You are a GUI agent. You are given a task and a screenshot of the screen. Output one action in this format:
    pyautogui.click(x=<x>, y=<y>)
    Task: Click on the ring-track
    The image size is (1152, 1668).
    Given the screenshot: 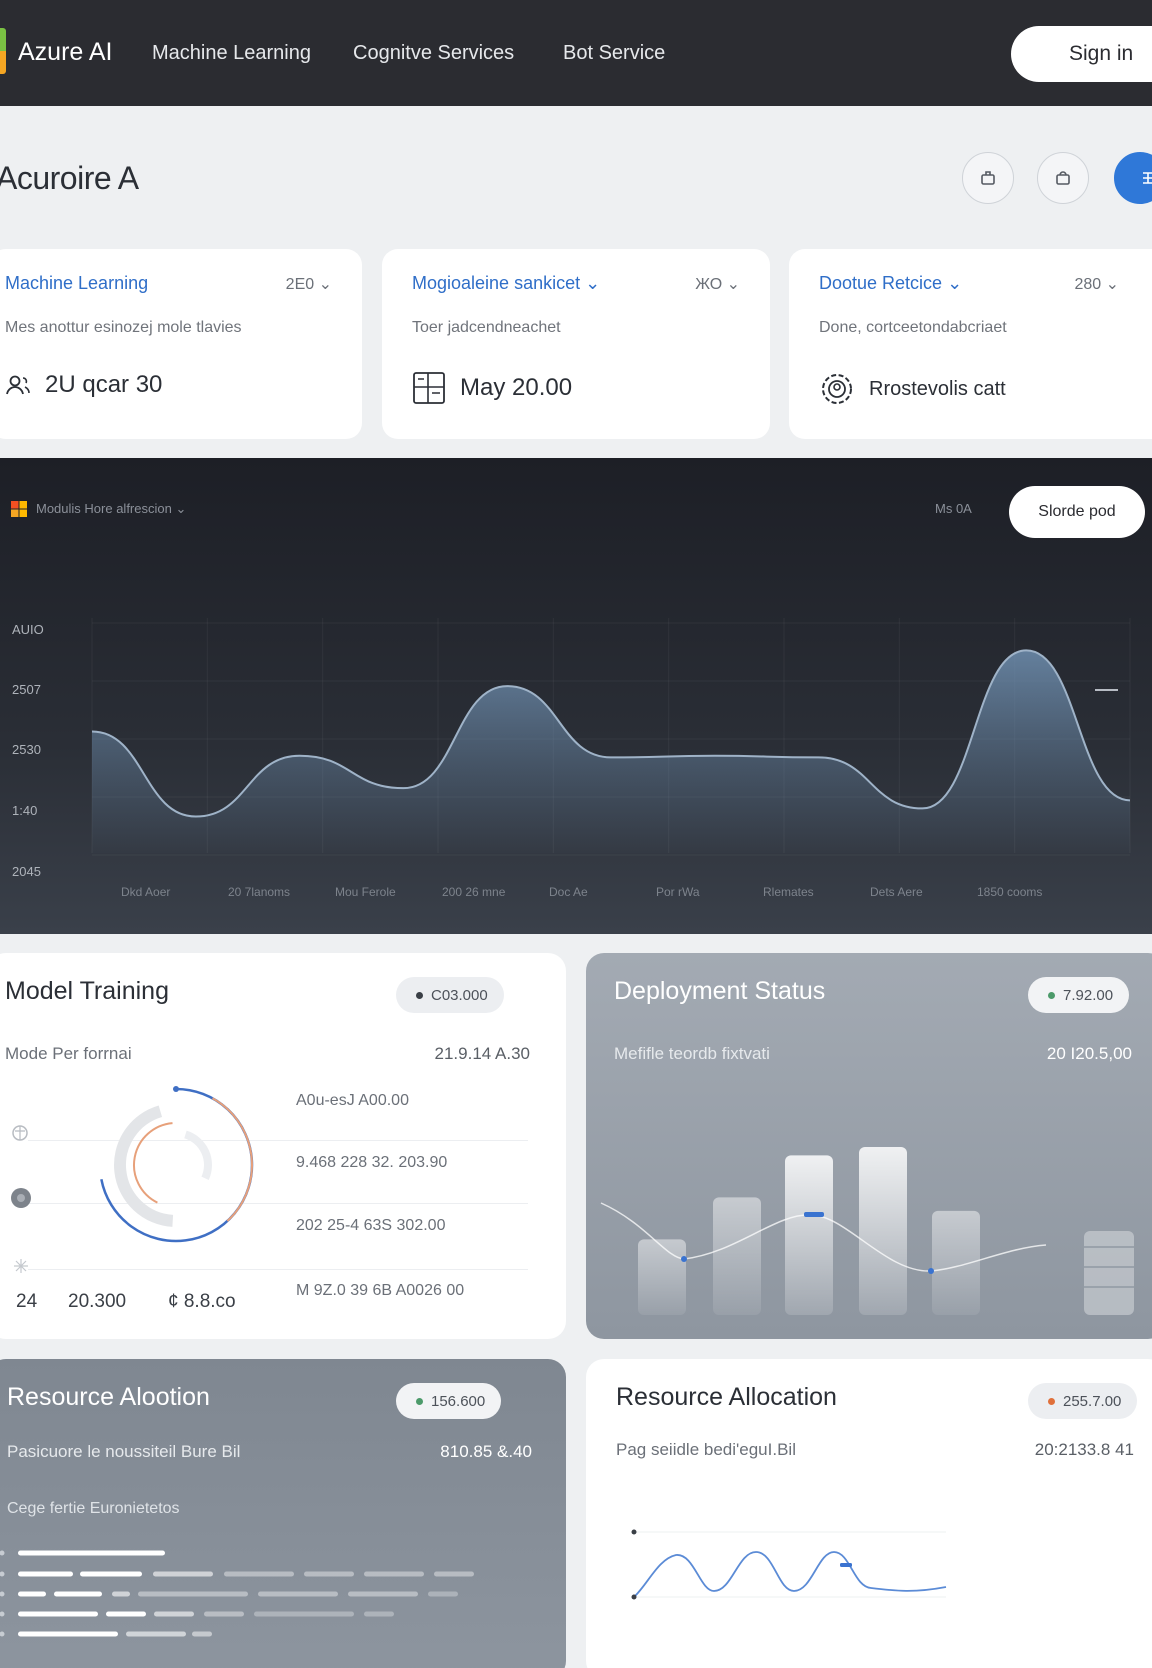 What is the action you would take?
    pyautogui.click(x=144, y=1166)
    